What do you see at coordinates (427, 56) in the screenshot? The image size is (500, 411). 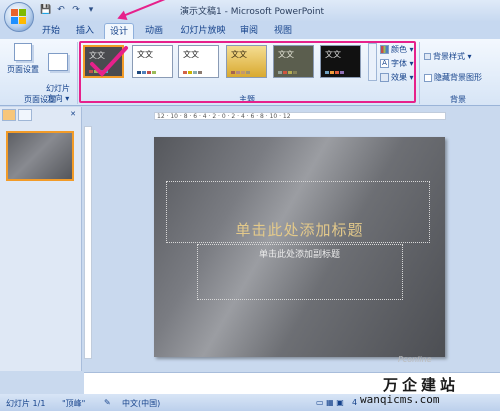 I see `background-styles-icon` at bounding box center [427, 56].